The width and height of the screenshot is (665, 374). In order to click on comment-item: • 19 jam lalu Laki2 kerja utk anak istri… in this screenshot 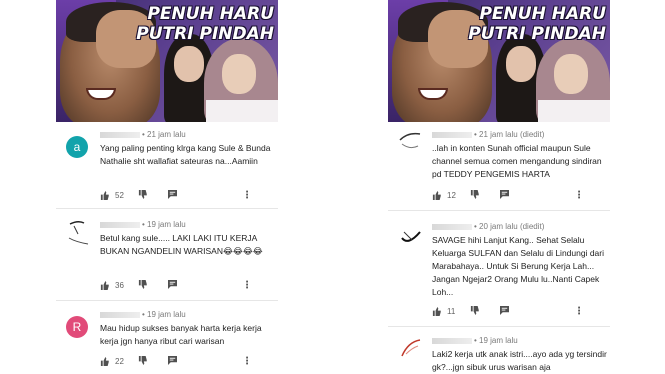, I will do `click(499, 353)`.